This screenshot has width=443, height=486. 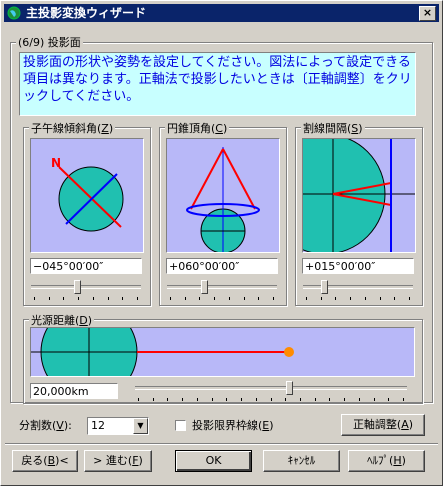 I want to click on window-title: 主投影変換ウィザード, so click(x=86, y=13).